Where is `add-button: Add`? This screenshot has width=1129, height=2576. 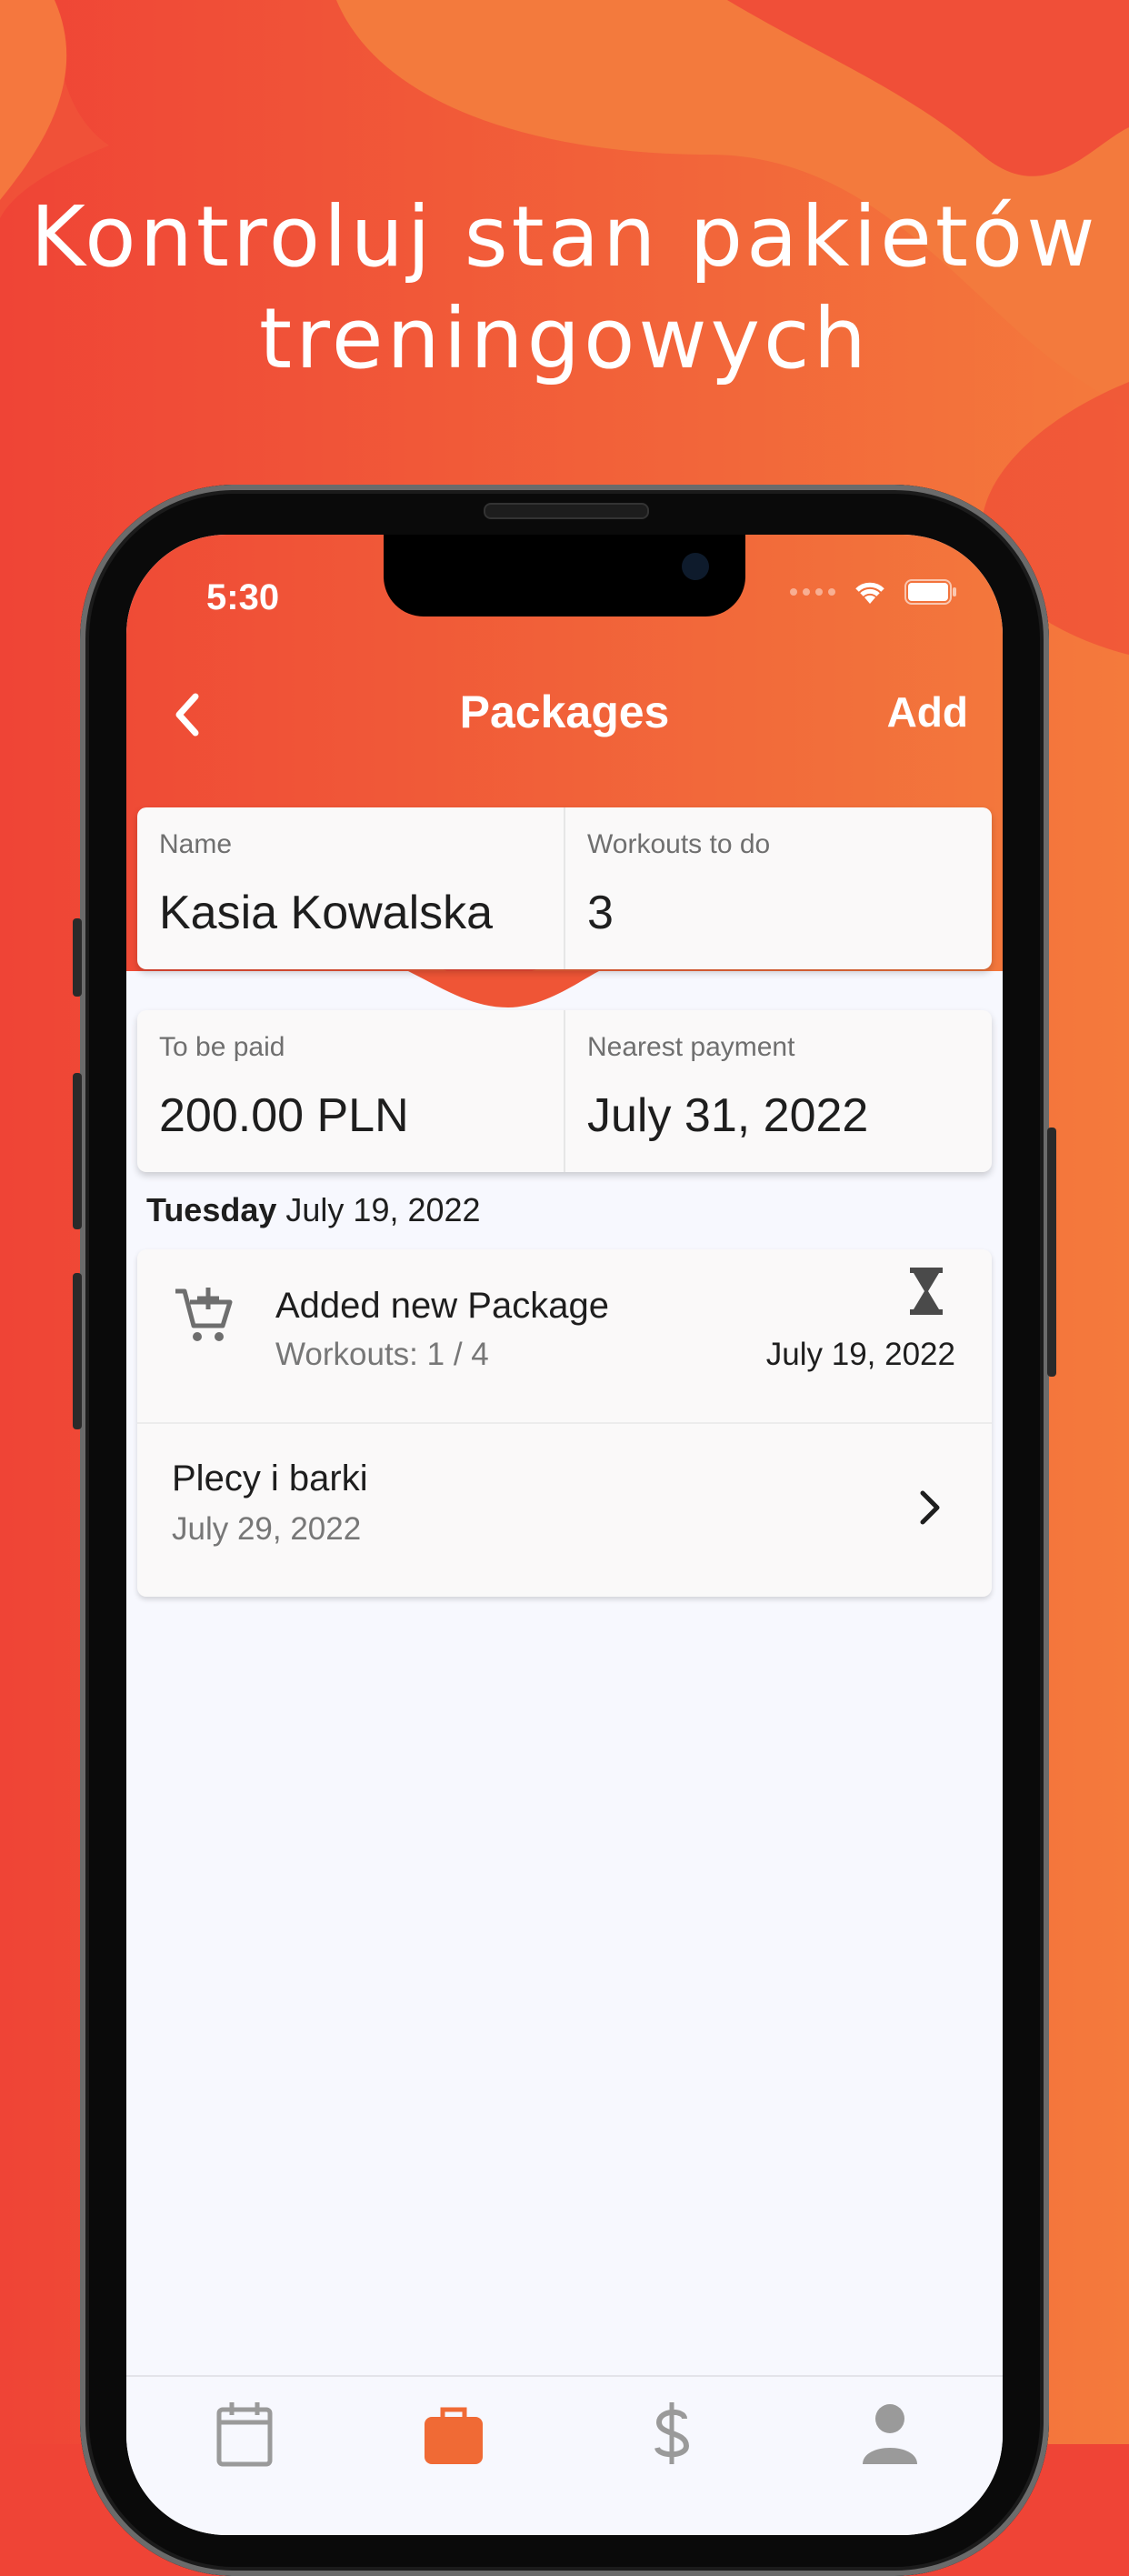
add-button: Add is located at coordinates (928, 712).